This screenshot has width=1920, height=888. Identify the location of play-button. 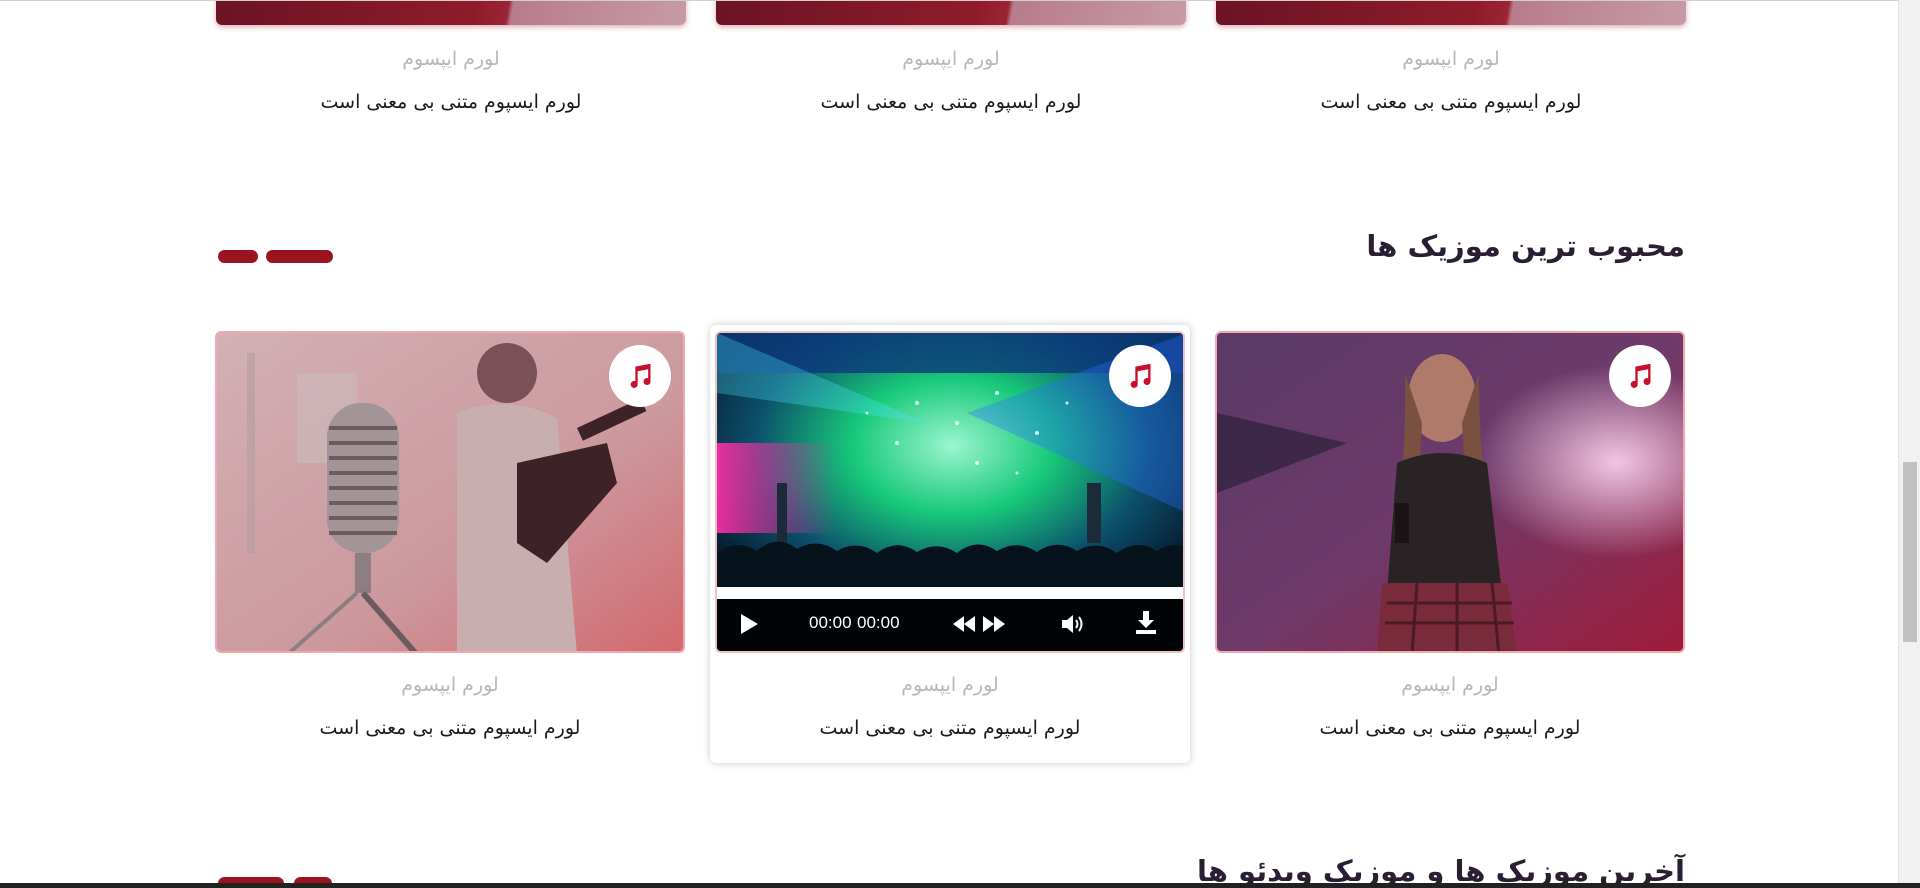
(749, 626).